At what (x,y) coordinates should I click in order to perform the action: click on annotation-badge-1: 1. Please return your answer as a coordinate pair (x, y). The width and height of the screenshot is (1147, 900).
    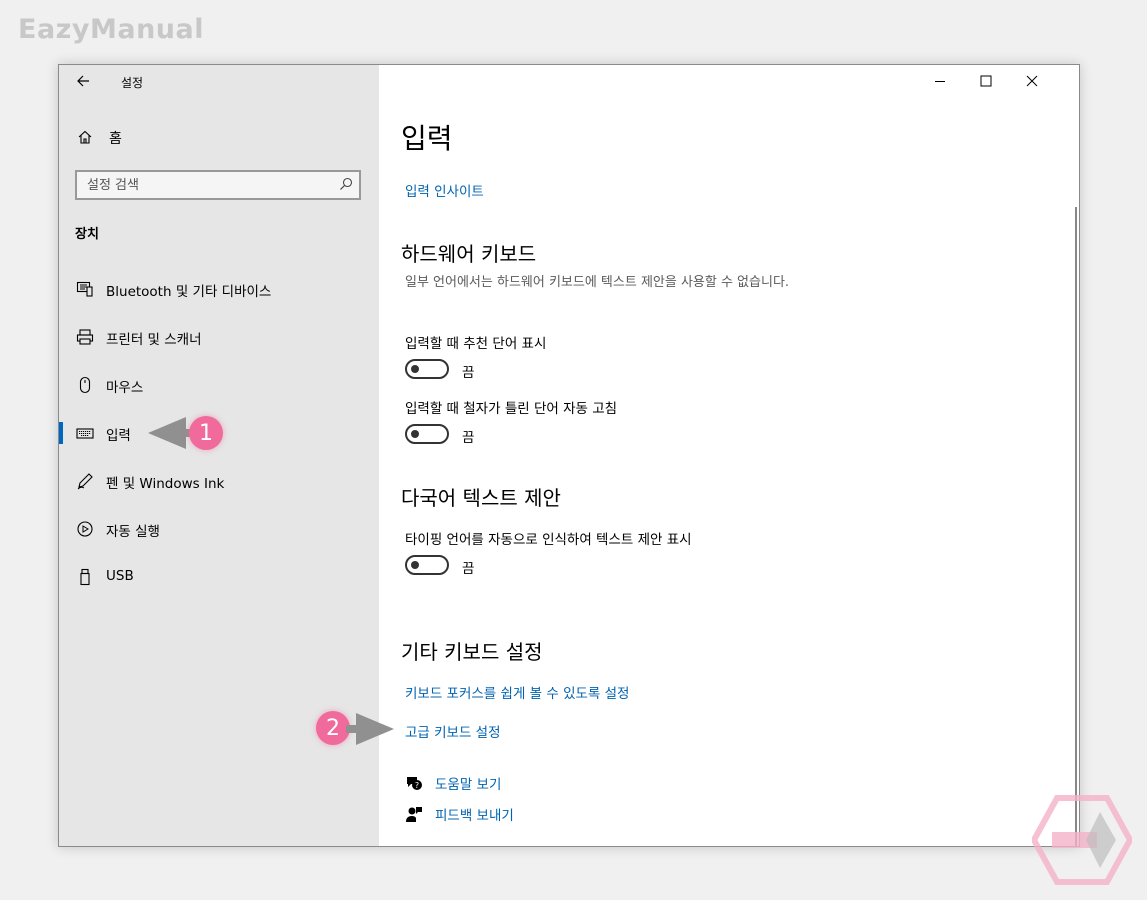
    Looking at the image, I should click on (206, 433).